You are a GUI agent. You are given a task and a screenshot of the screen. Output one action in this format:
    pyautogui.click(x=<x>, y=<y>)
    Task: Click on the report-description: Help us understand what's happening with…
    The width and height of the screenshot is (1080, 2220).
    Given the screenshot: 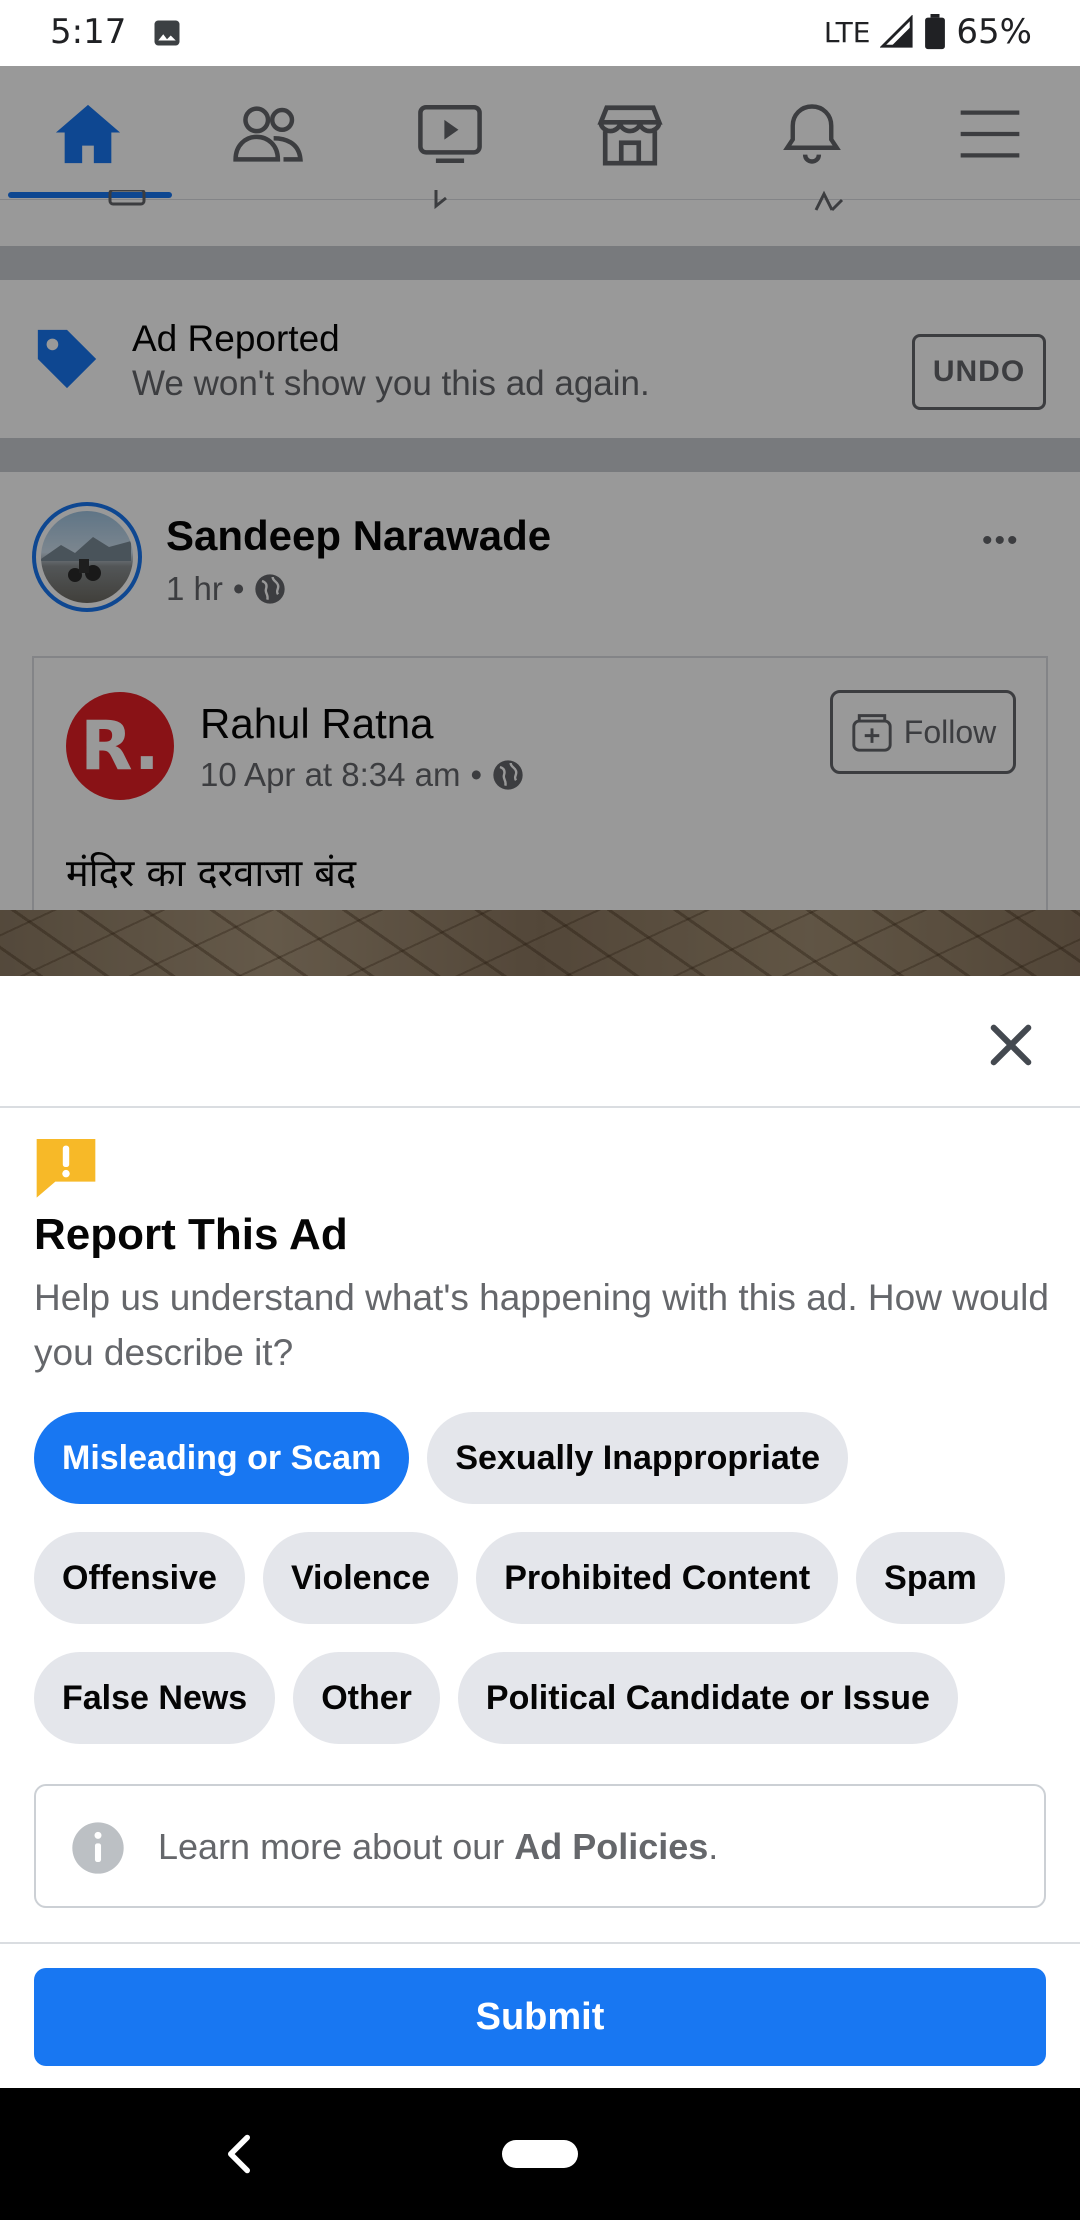 What is the action you would take?
    pyautogui.click(x=541, y=1325)
    